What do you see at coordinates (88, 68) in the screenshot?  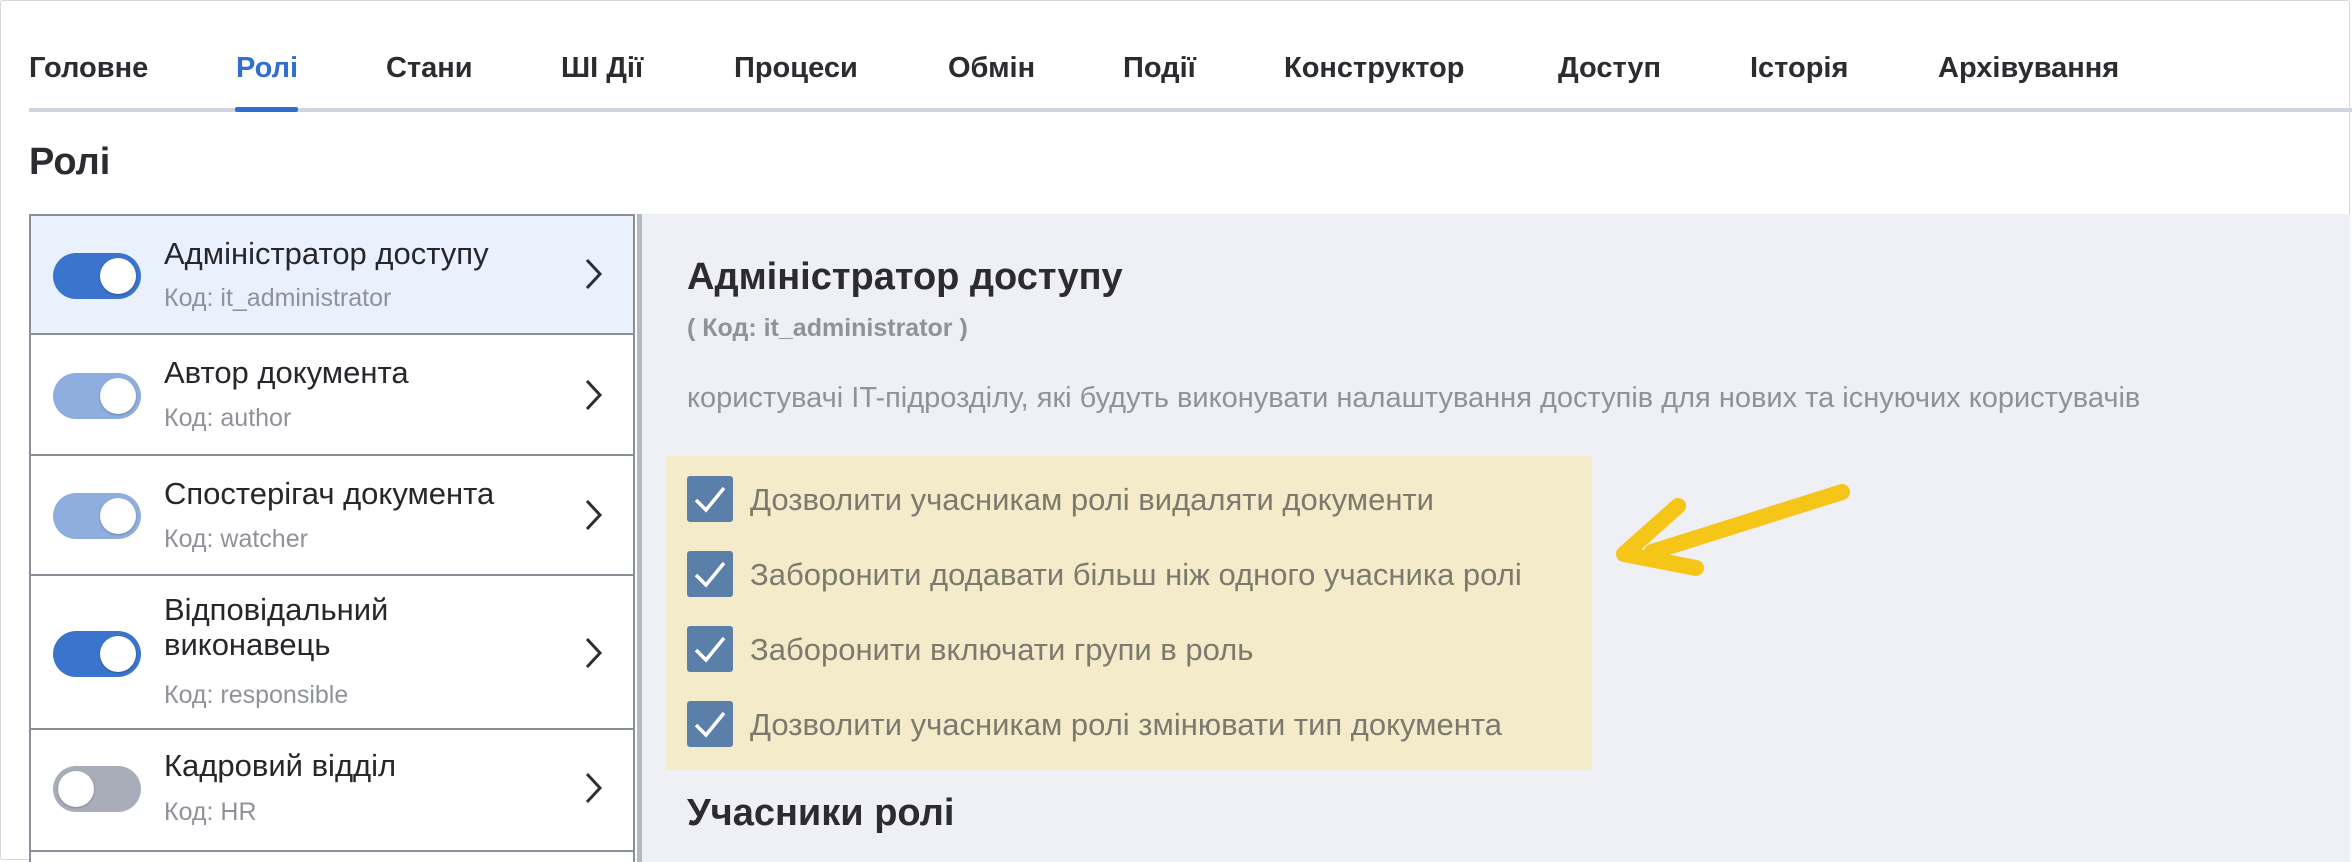 I see `tab-home: Головне` at bounding box center [88, 68].